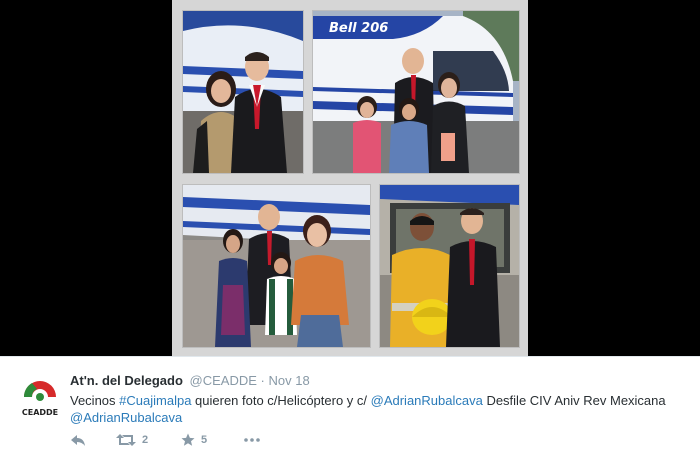 This screenshot has width=700, height=467. What do you see at coordinates (358, 28) in the screenshot?
I see `helicopter-model-text: Bell 206` at bounding box center [358, 28].